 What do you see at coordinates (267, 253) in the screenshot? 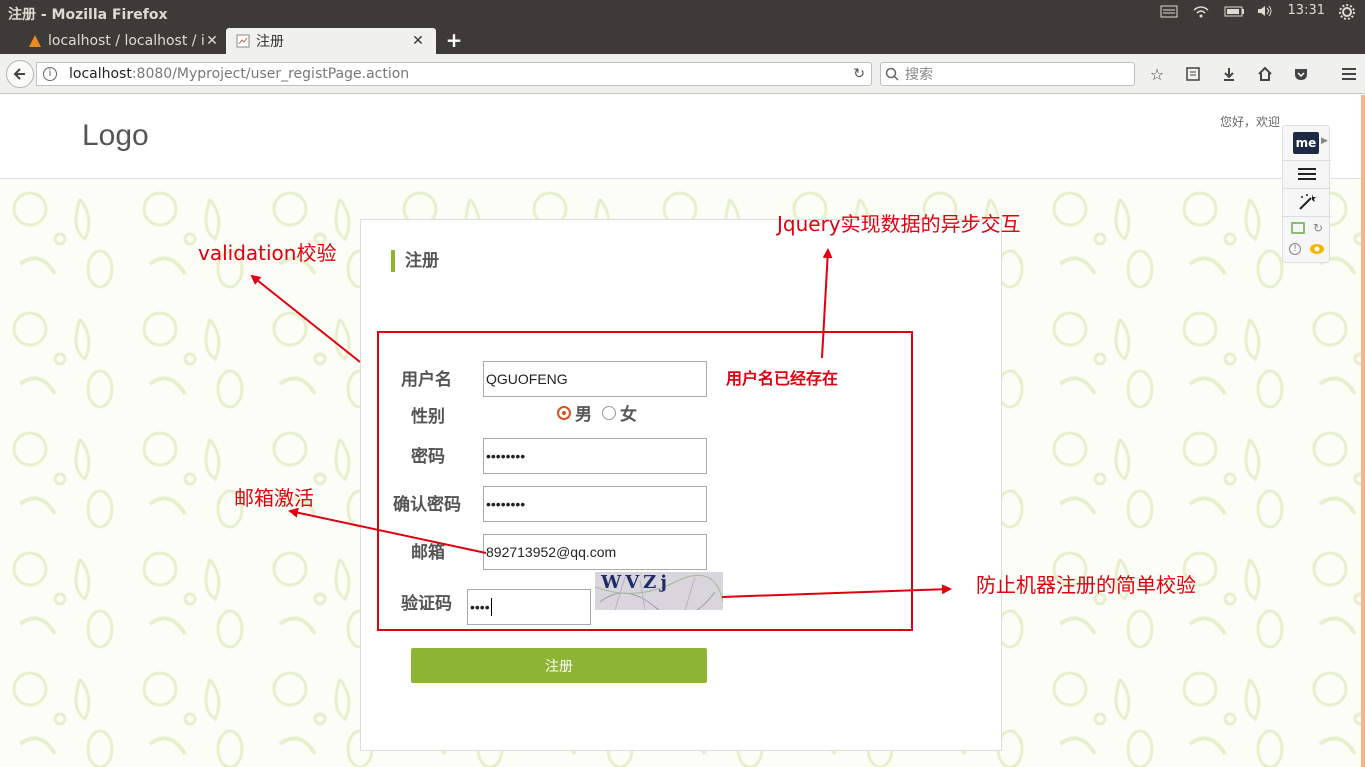
I see `annotation-validation: validation校验` at bounding box center [267, 253].